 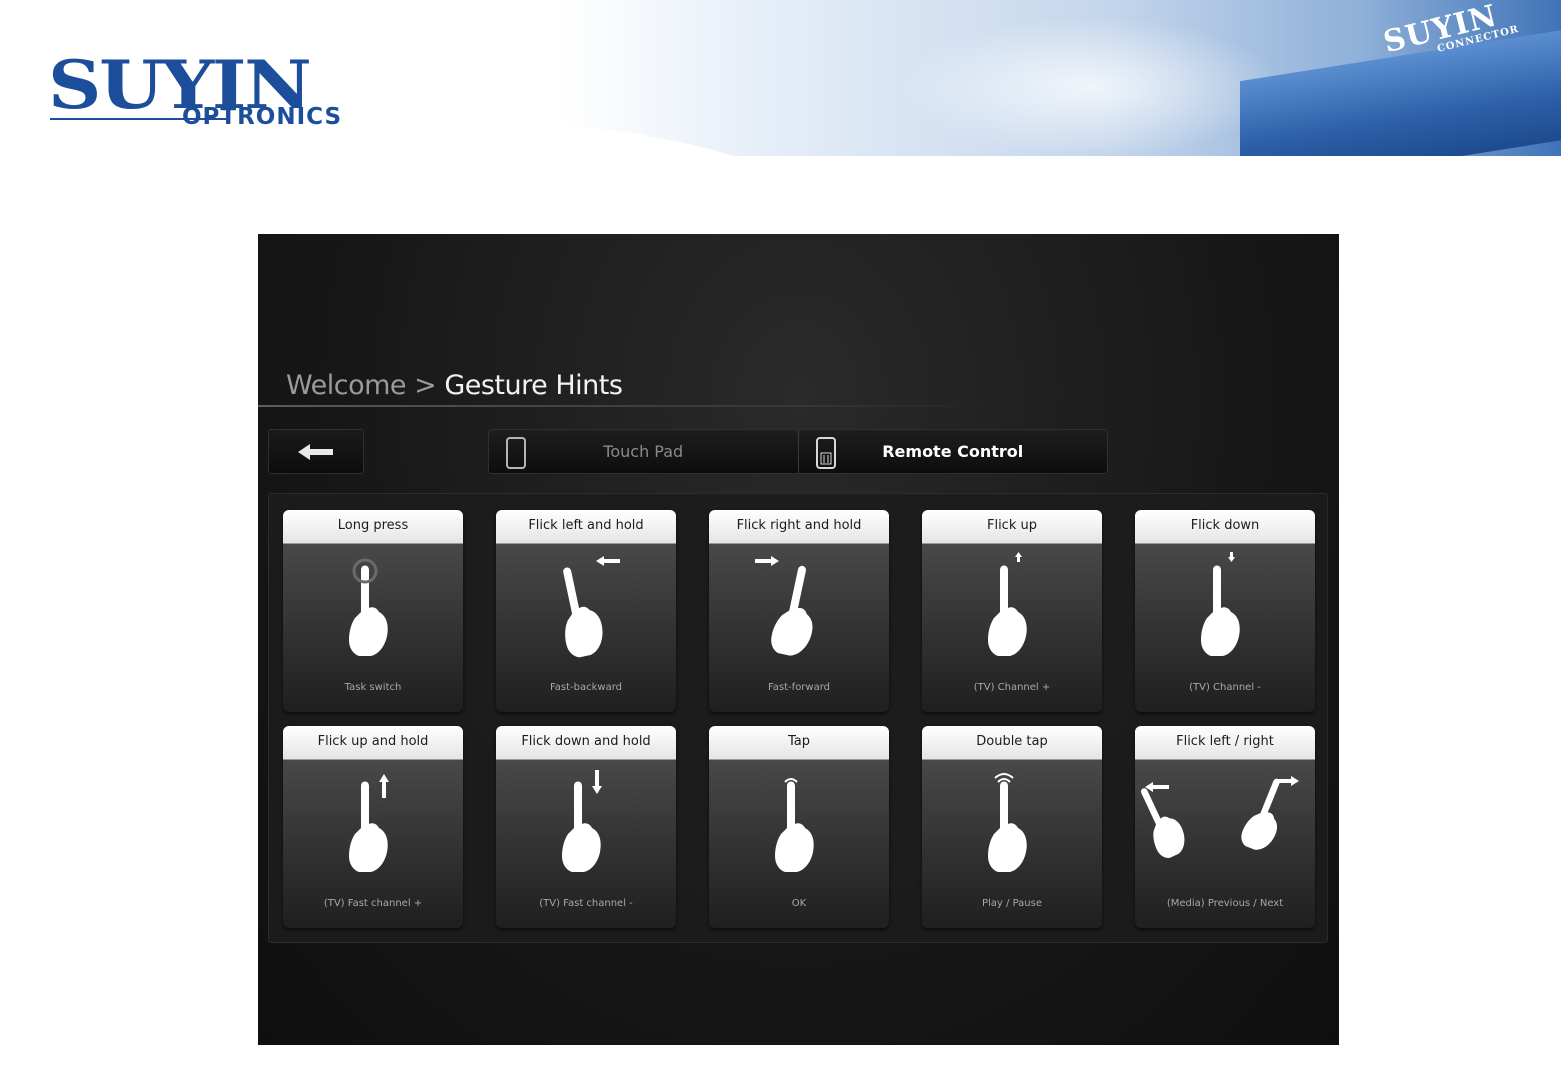 I want to click on tap-icon, so click(x=794, y=825).